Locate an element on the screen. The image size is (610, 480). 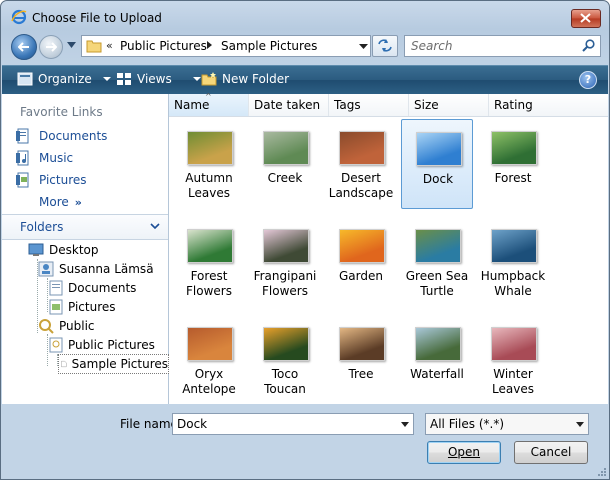
new-folder-button: New Folder is located at coordinates (245, 79).